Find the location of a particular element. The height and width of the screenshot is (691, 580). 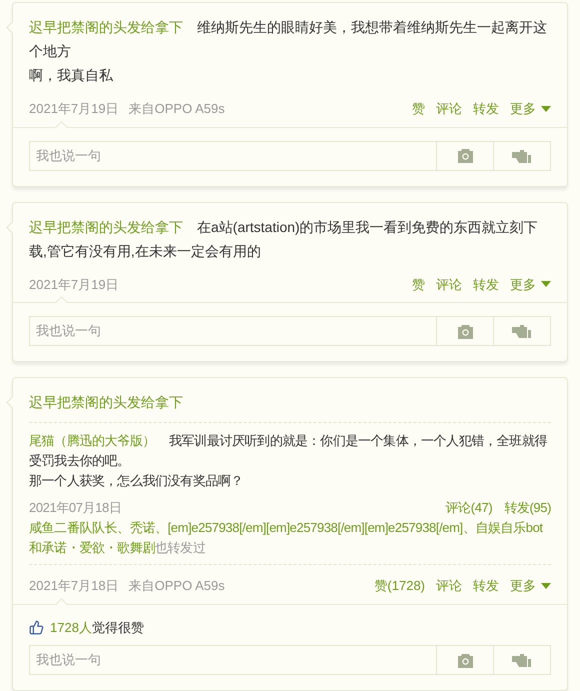

post-text: 啊，我真自私 is located at coordinates (71, 75).